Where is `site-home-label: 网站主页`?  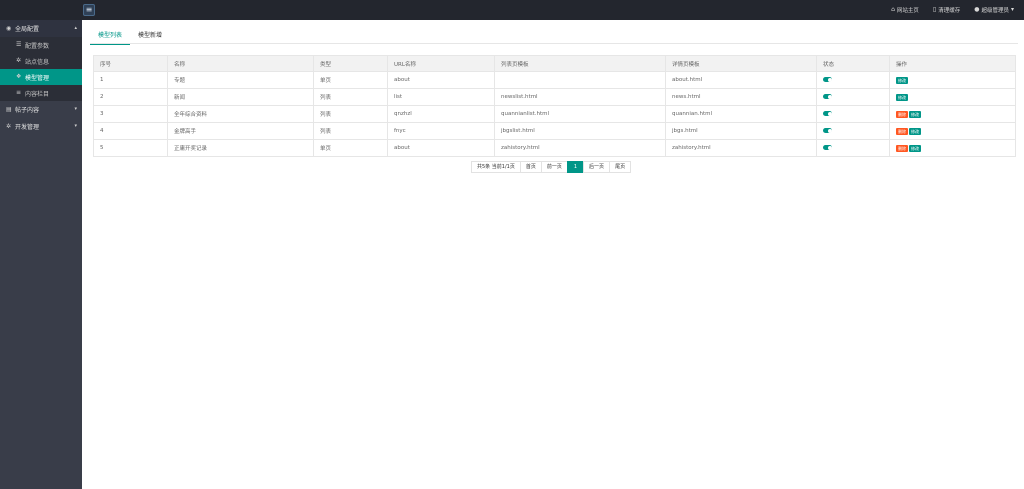 site-home-label: 网站主页 is located at coordinates (907, 11).